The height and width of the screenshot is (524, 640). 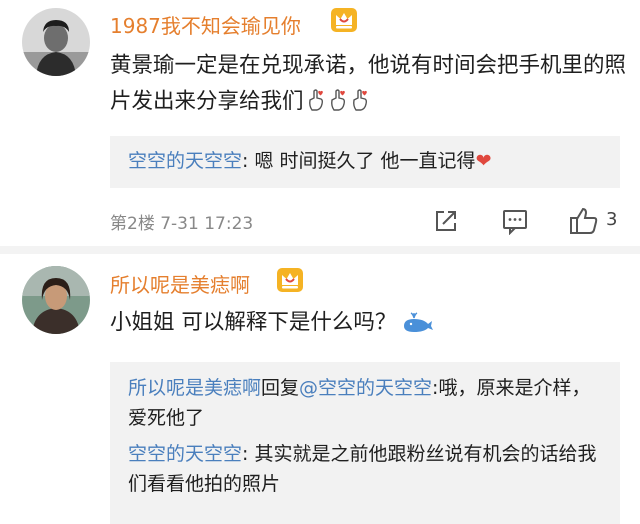 I want to click on username: 所以呢是美痣啊, so click(x=180, y=283).